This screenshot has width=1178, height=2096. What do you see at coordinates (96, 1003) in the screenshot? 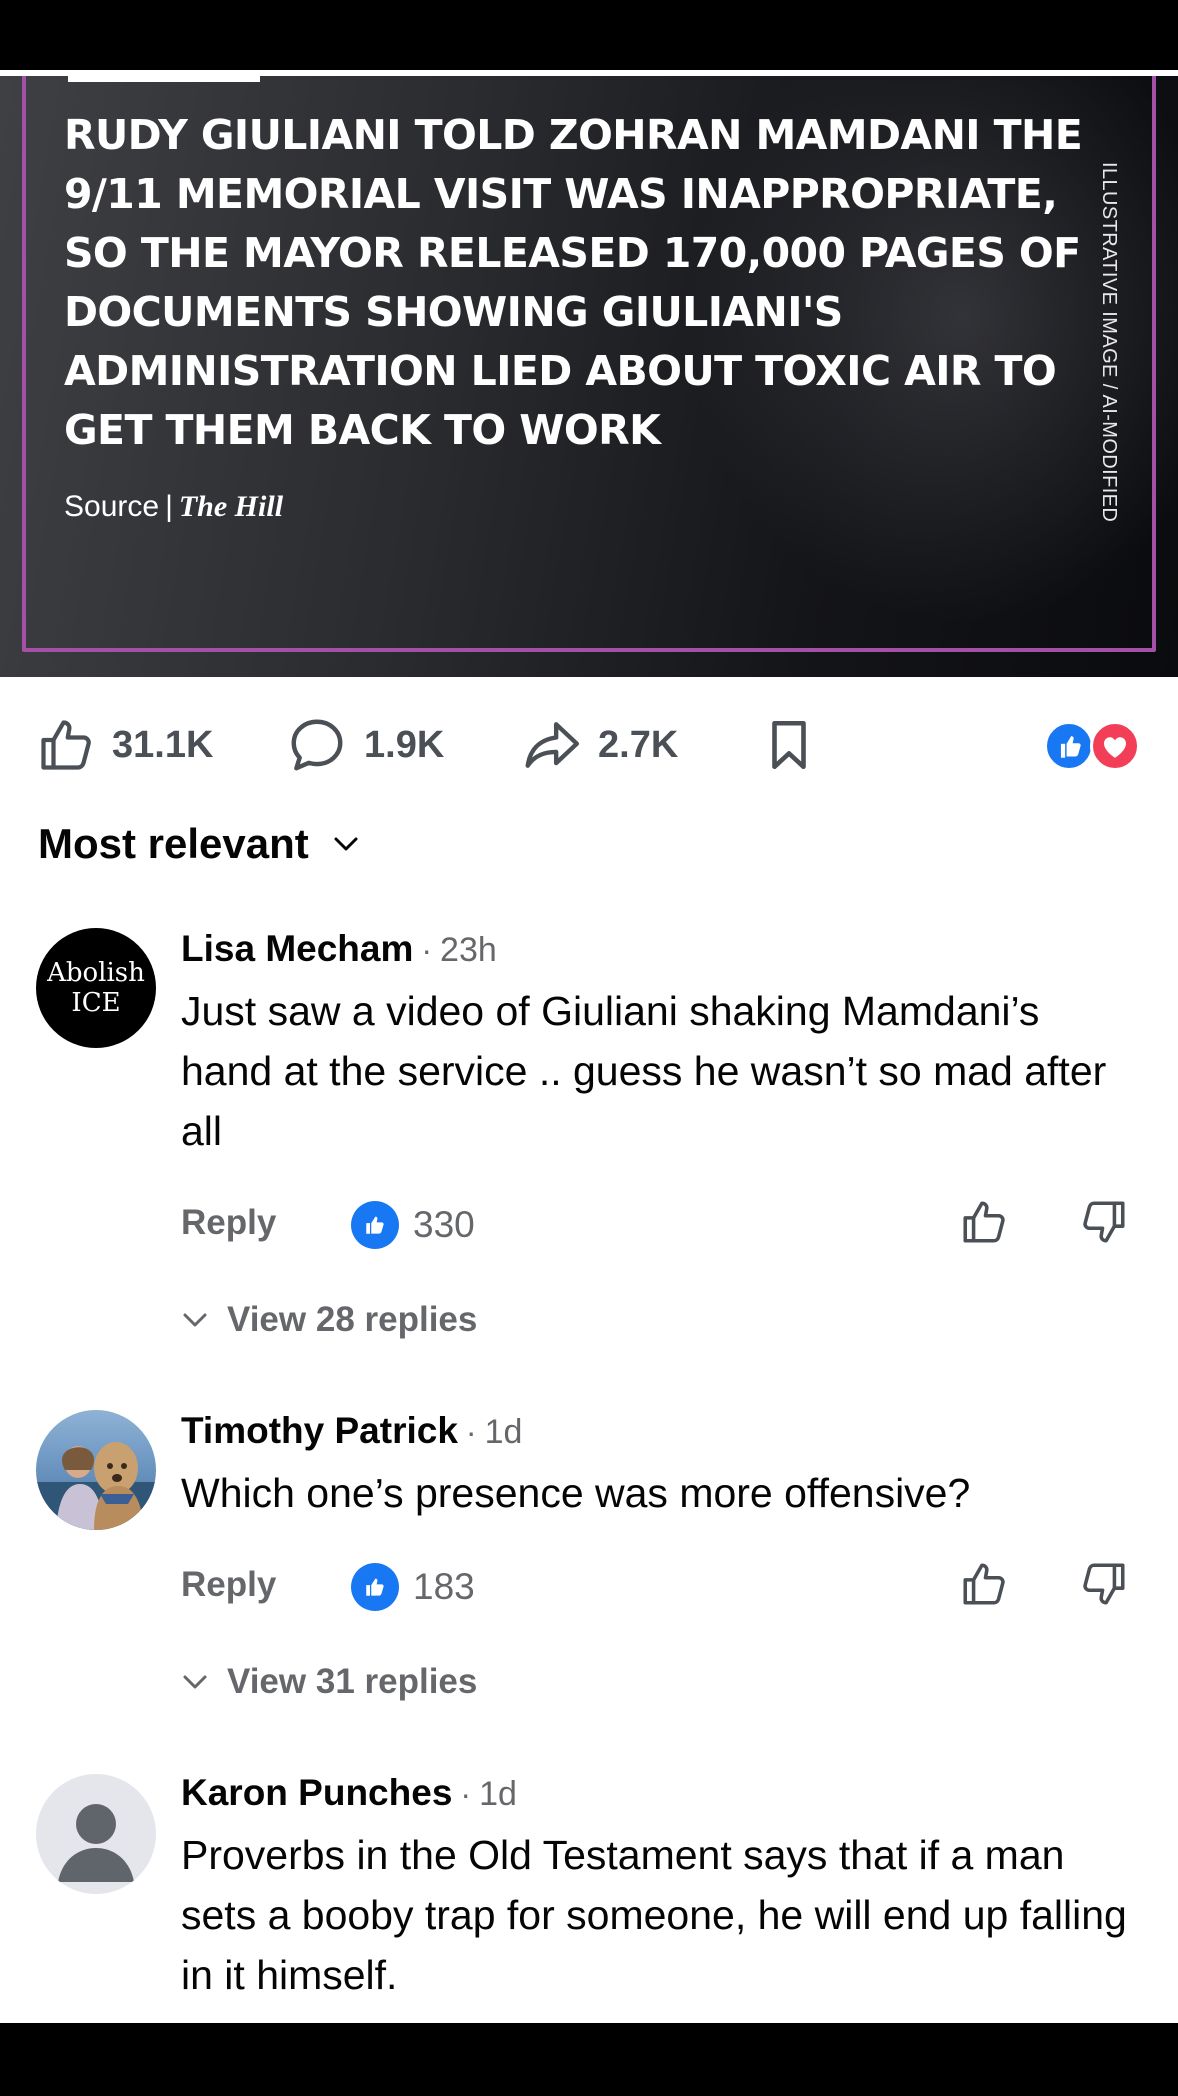
I see `avatar-text: ICE` at bounding box center [96, 1003].